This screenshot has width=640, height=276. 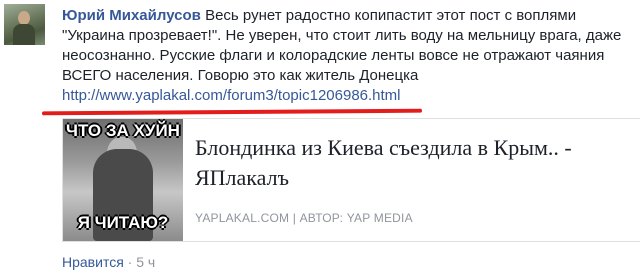 I want to click on meme-bottom-text: Я ЧИТАЮ?, so click(x=123, y=222).